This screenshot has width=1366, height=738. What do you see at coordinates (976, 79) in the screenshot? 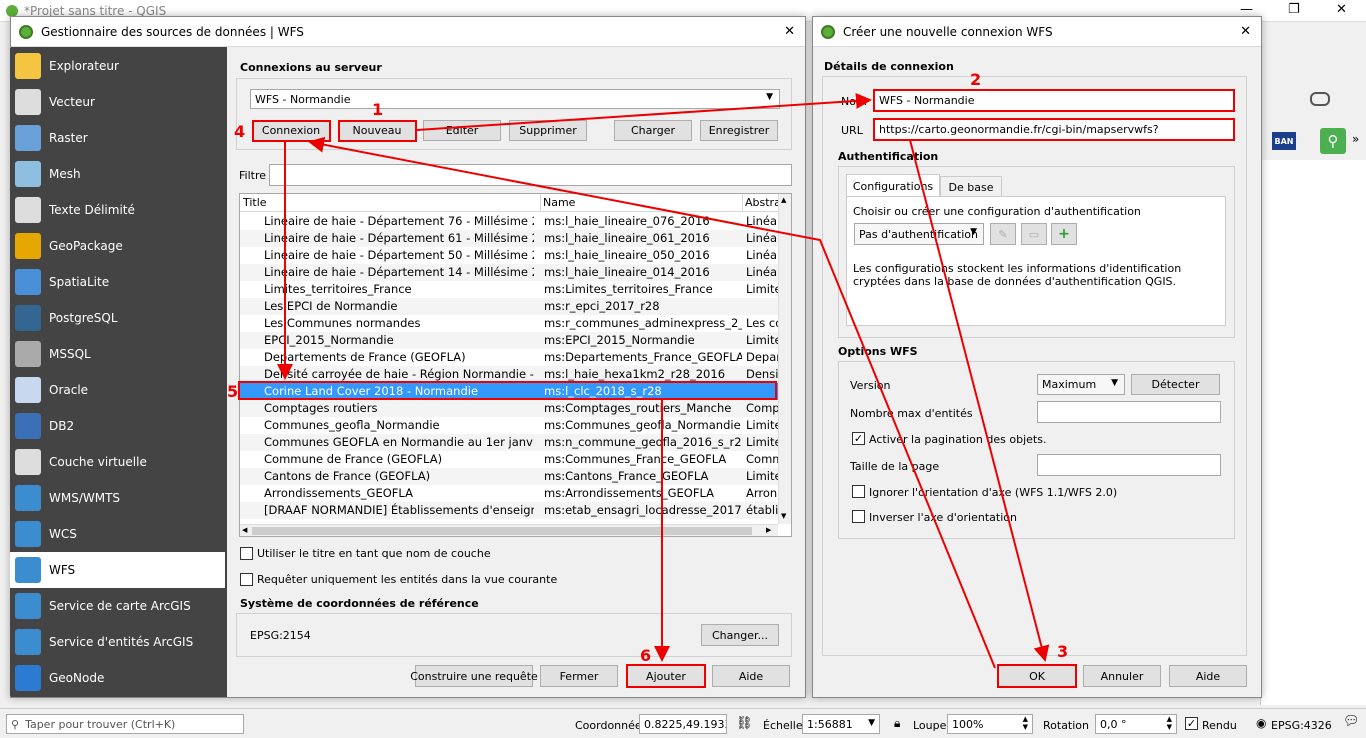
I see `annotation-2: 2` at bounding box center [976, 79].